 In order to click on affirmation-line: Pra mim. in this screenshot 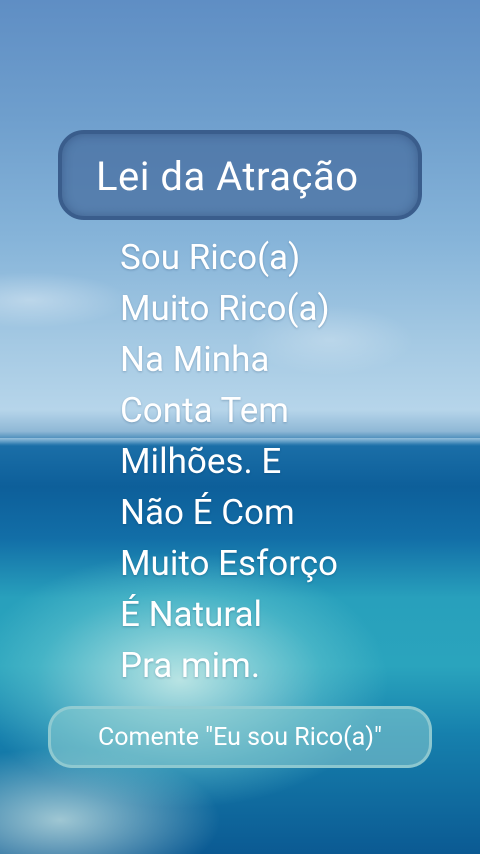, I will do `click(190, 665)`.